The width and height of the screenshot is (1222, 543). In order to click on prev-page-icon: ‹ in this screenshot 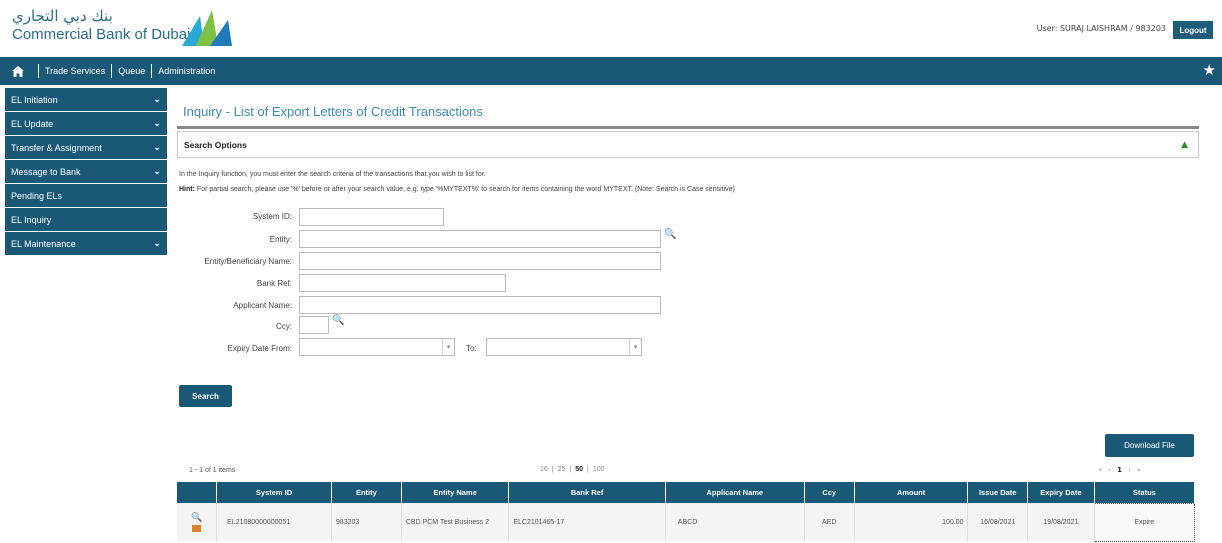, I will do `click(1109, 470)`.